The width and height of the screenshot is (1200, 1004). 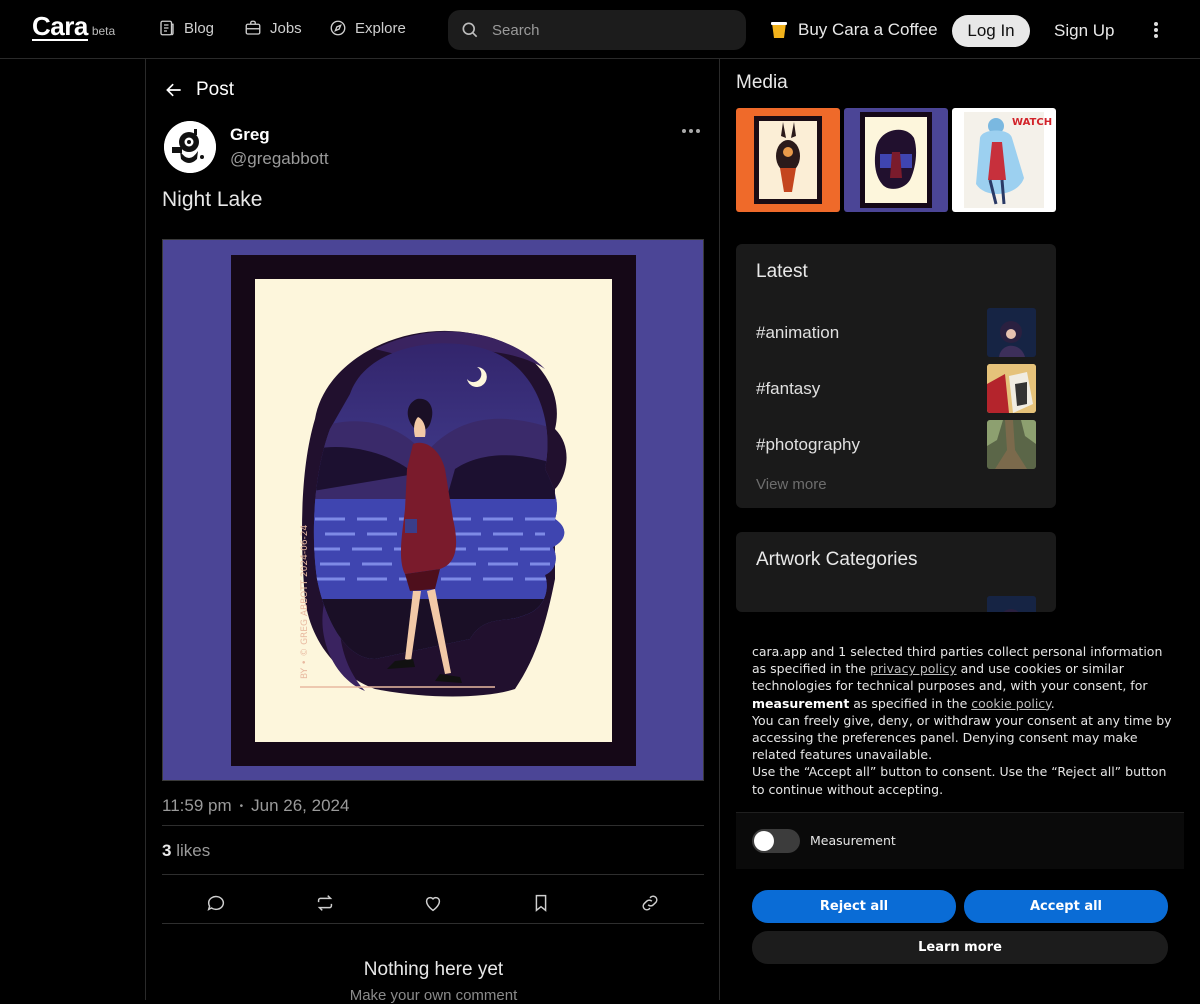 What do you see at coordinates (380, 28) in the screenshot?
I see `nav-explore-label: Explore` at bounding box center [380, 28].